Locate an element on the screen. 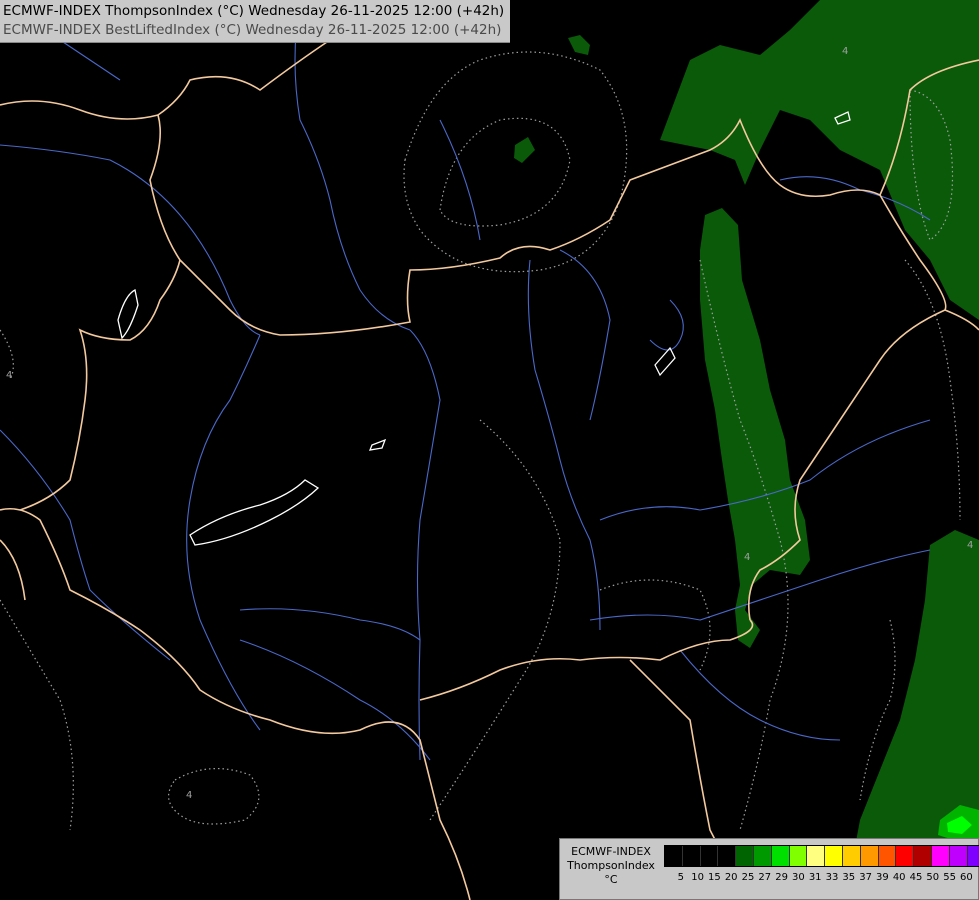 The image size is (979, 900). legend-tick-label: 37 is located at coordinates (865, 877).